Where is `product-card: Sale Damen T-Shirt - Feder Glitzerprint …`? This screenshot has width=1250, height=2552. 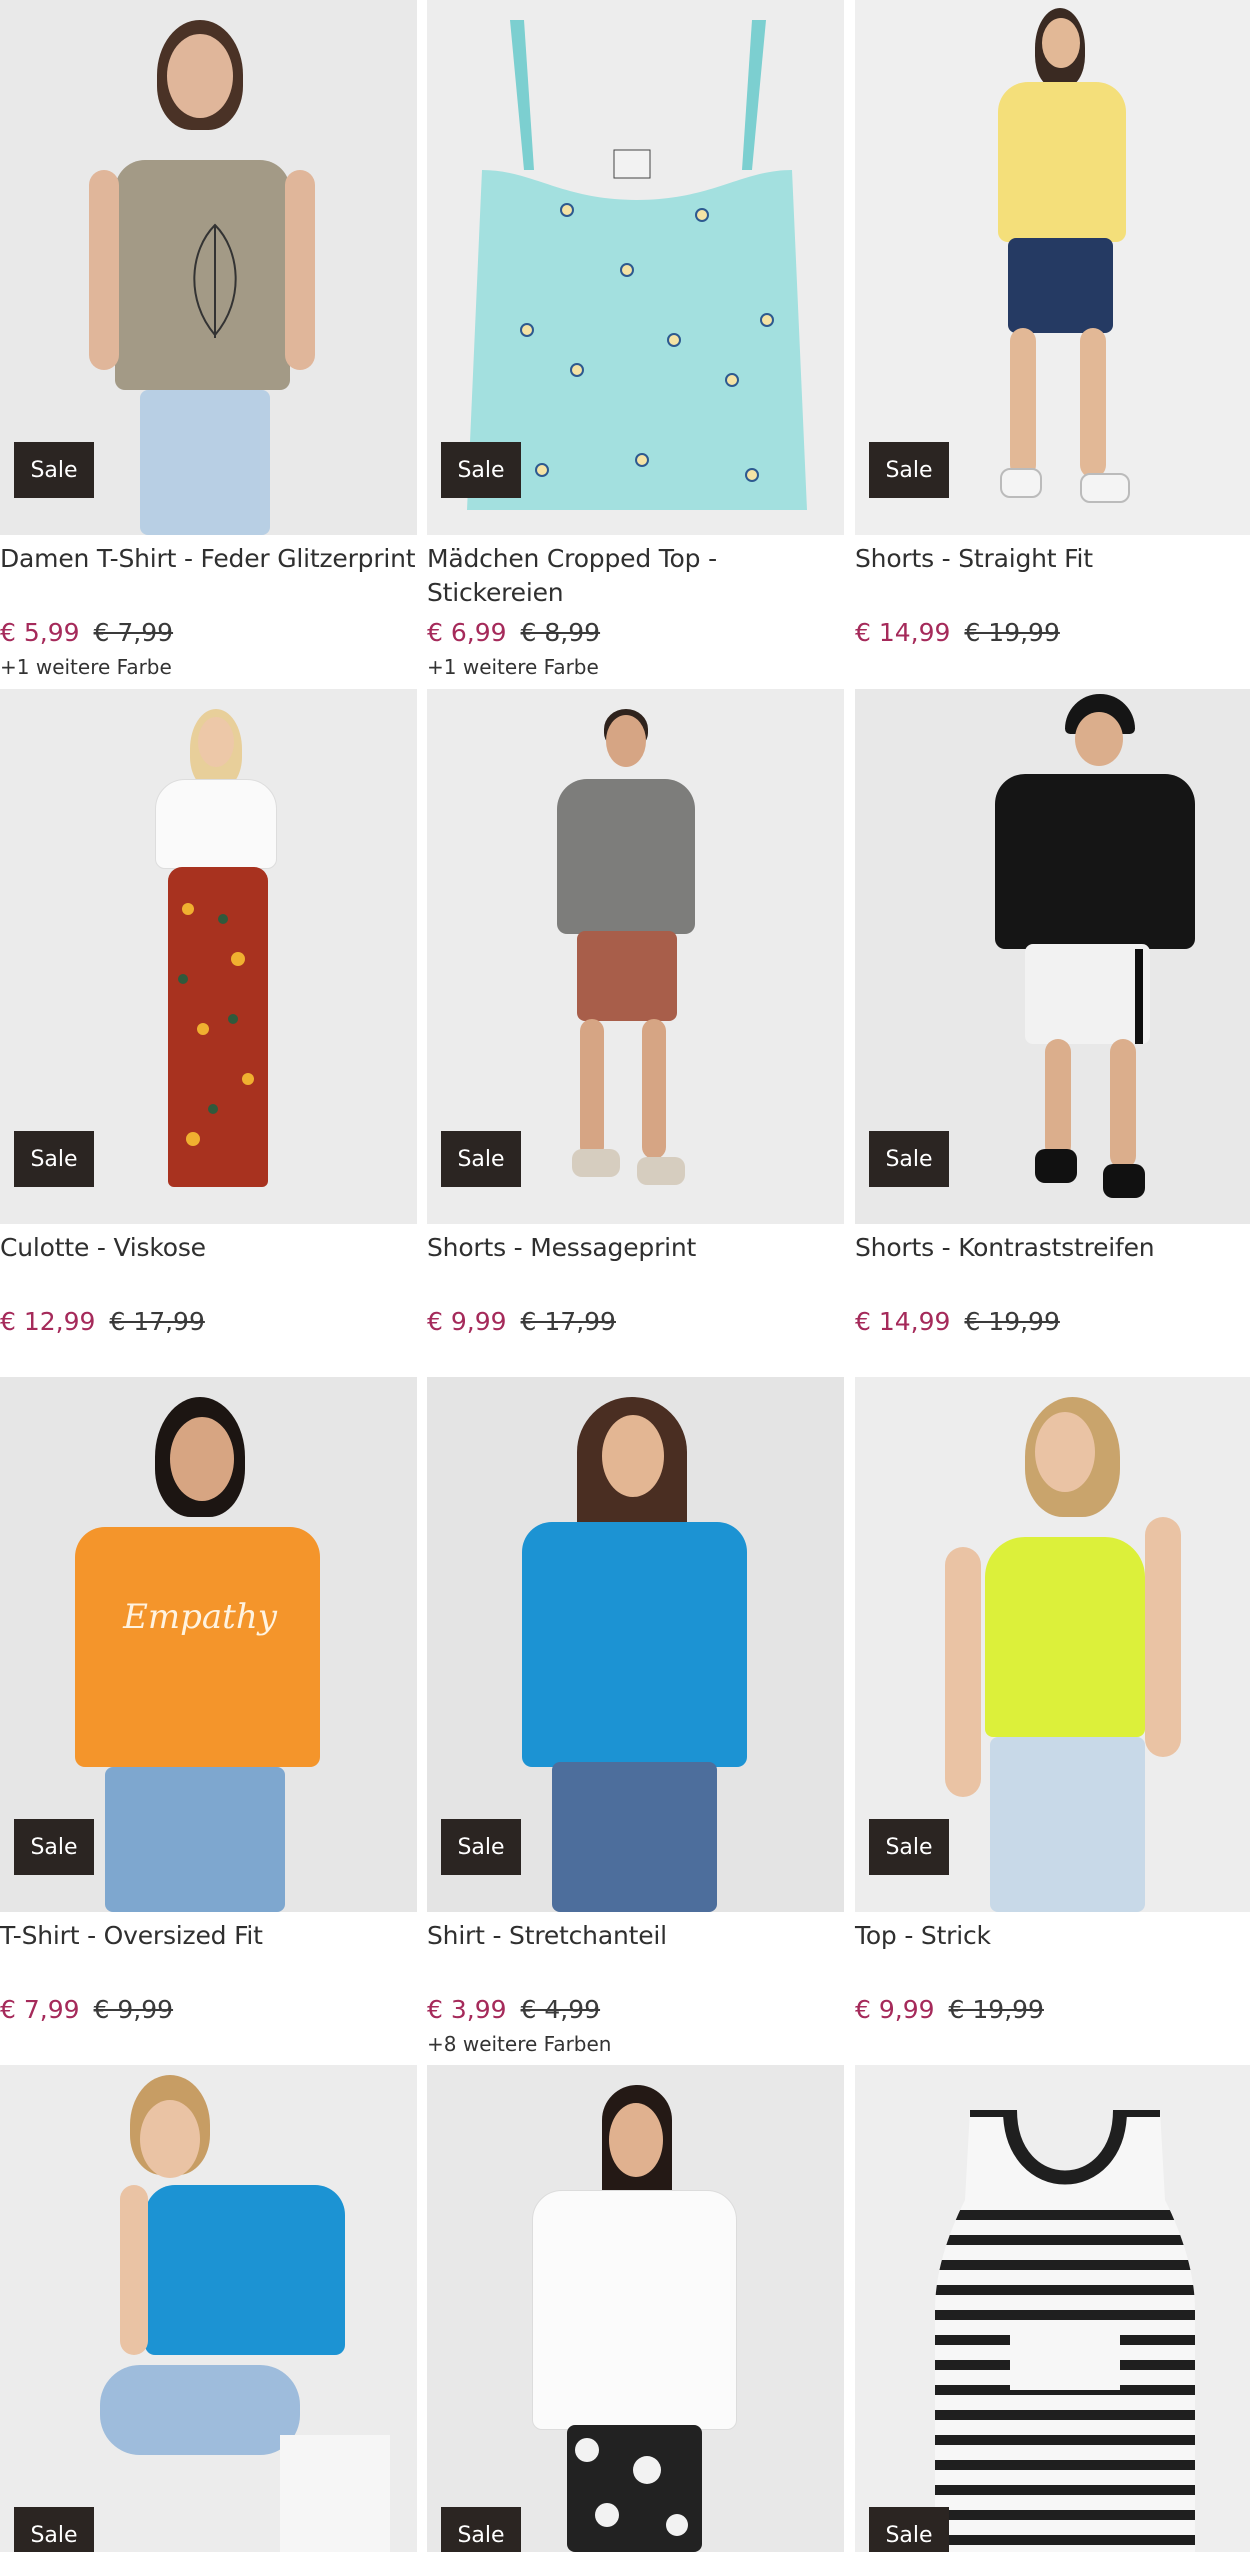 product-card: Sale Damen T-Shirt - Feder Glitzerprint … is located at coordinates (208, 340).